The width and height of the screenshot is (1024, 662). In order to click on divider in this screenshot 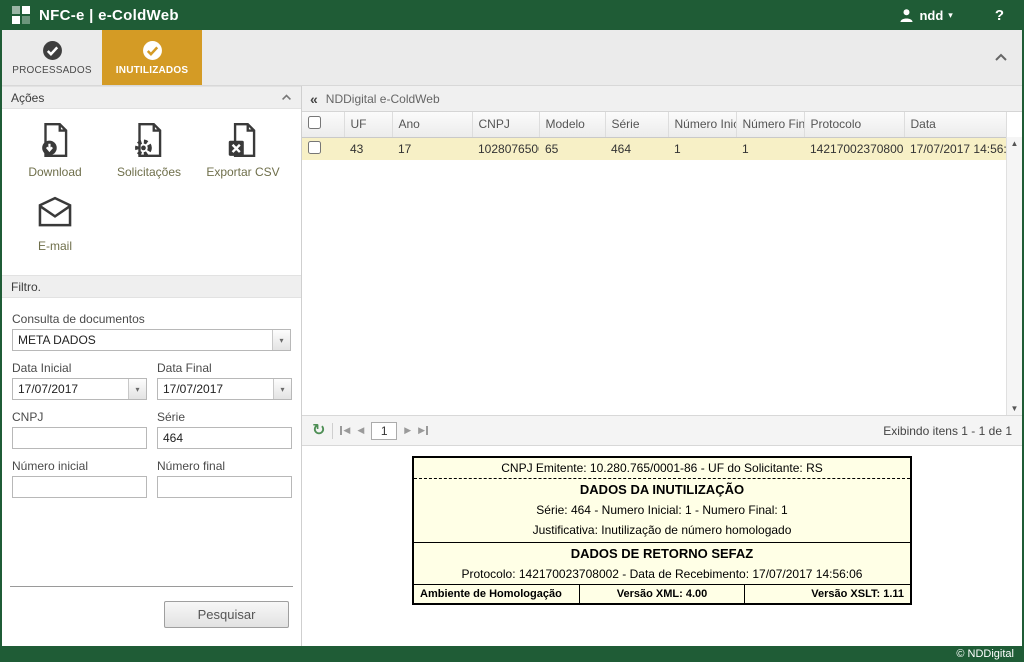, I will do `click(151, 586)`.